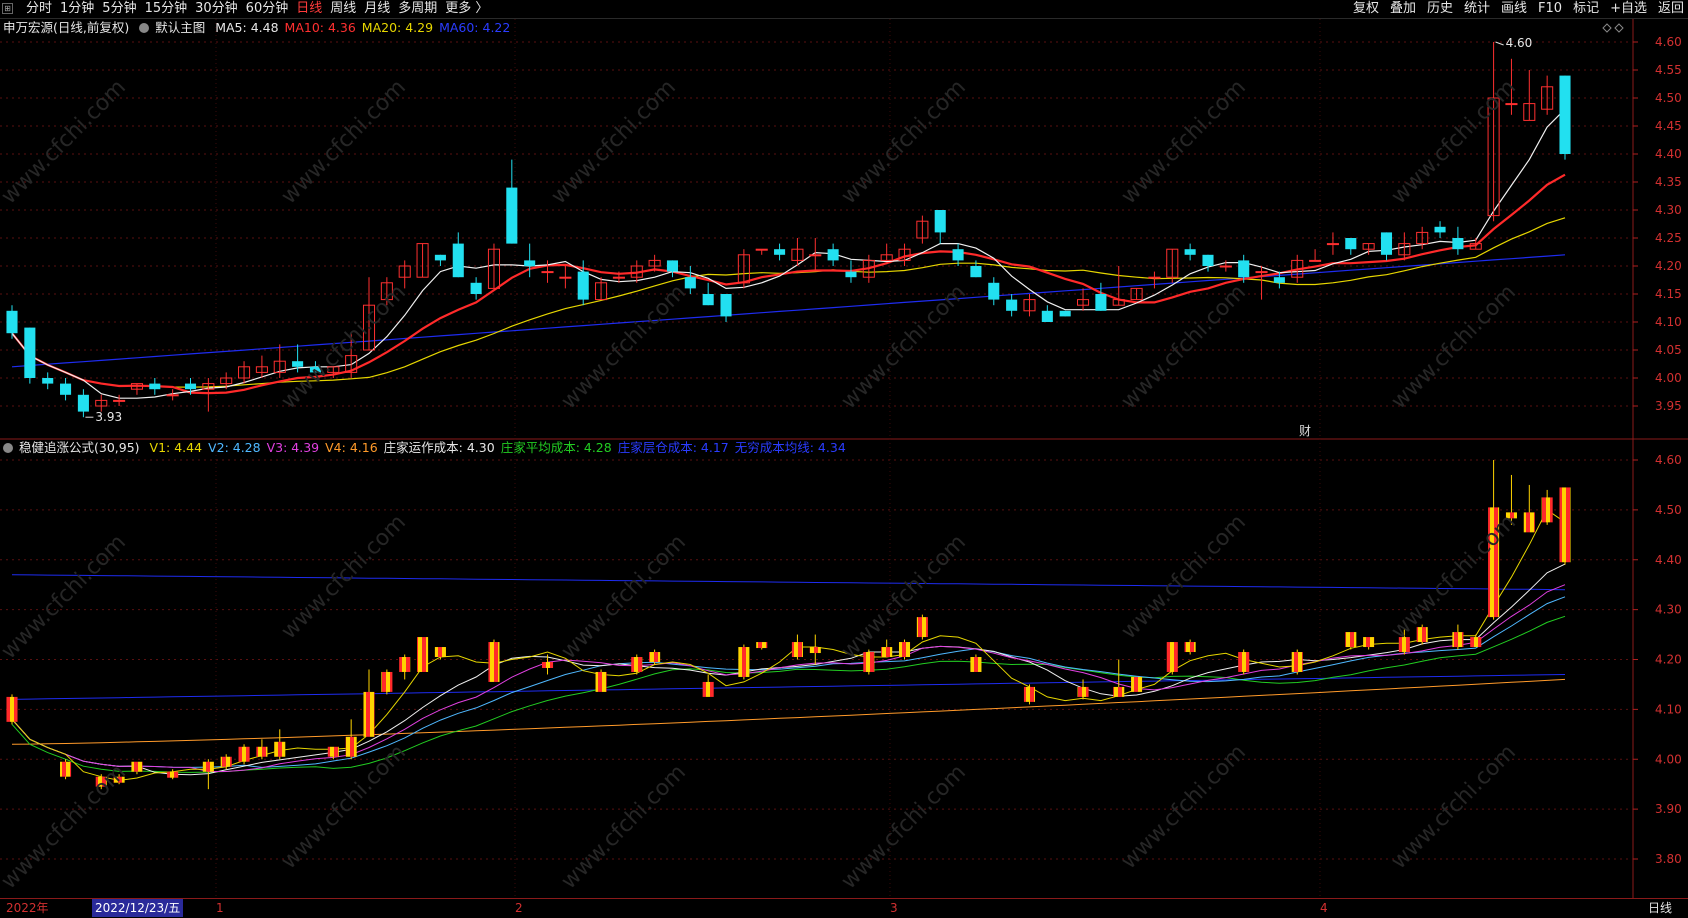 This screenshot has width=1688, height=918. What do you see at coordinates (1668, 406) in the screenshot?
I see `axis-label-main-13: 3.95` at bounding box center [1668, 406].